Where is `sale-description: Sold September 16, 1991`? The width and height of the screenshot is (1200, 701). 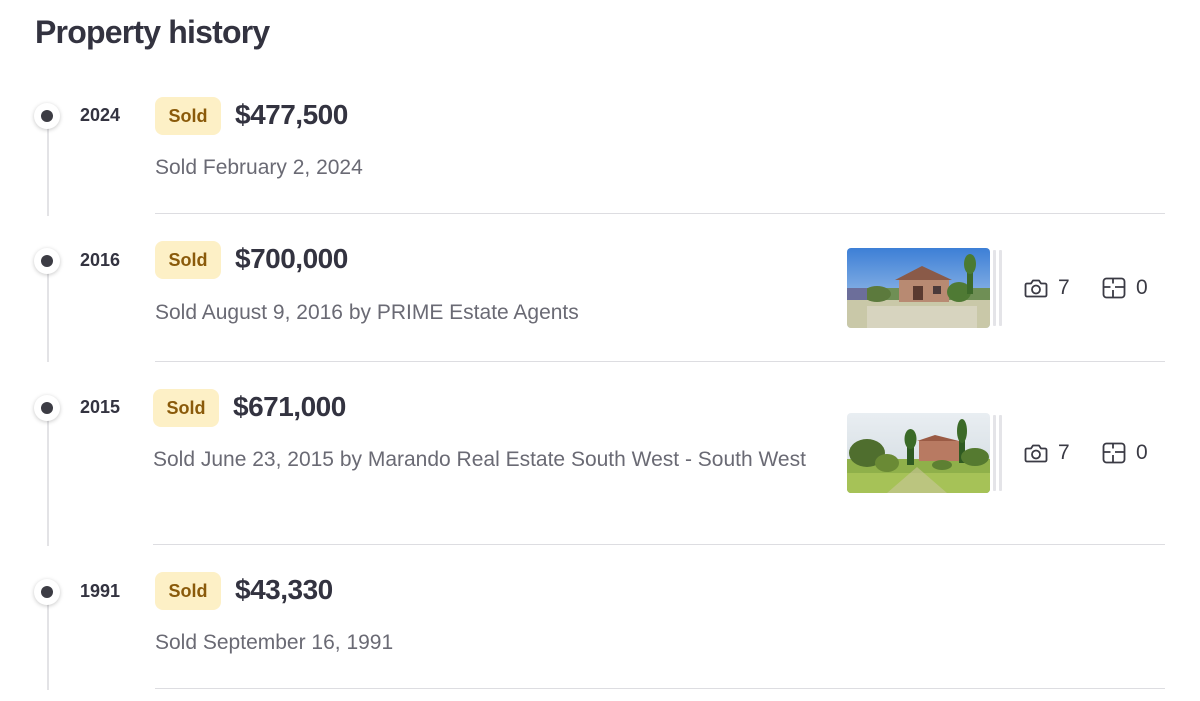 sale-description: Sold September 16, 1991 is located at coordinates (274, 642).